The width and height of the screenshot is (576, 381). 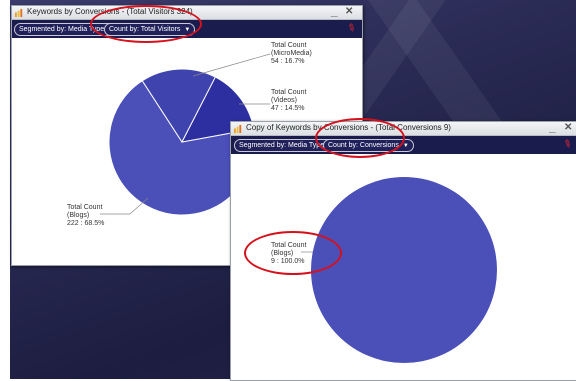 I want to click on slice-label-micromedia: Total Count (MicroMedia) 54 : 16.7%, so click(x=291, y=53).